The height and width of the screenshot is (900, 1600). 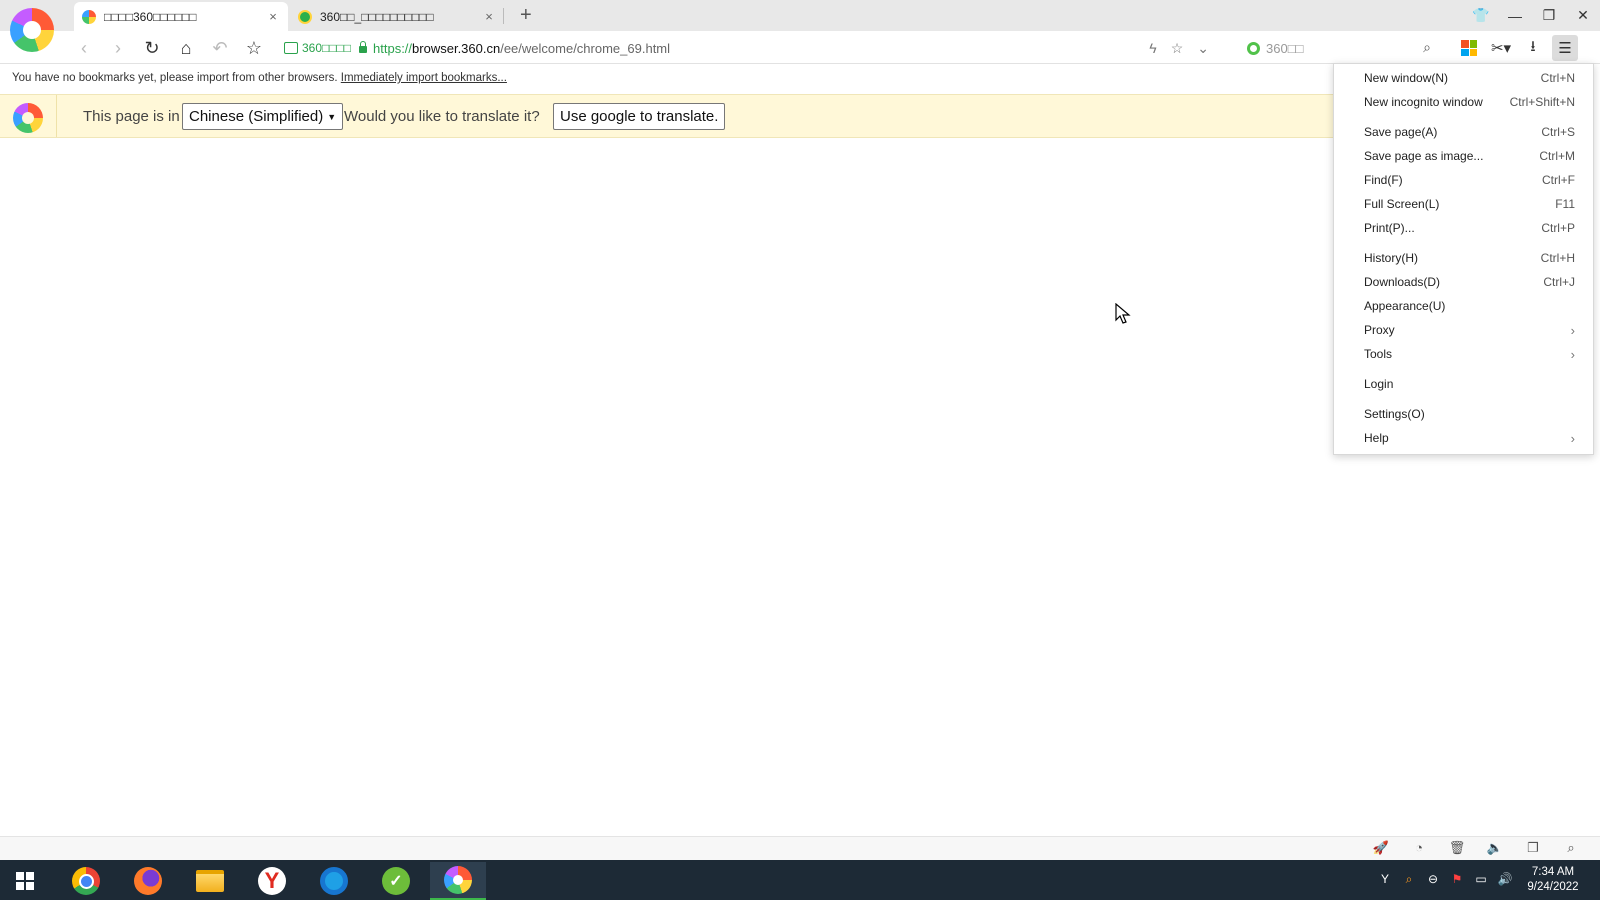 I want to click on menu-item-save-page: Save page(A) Ctrl+S, so click(x=1463, y=132).